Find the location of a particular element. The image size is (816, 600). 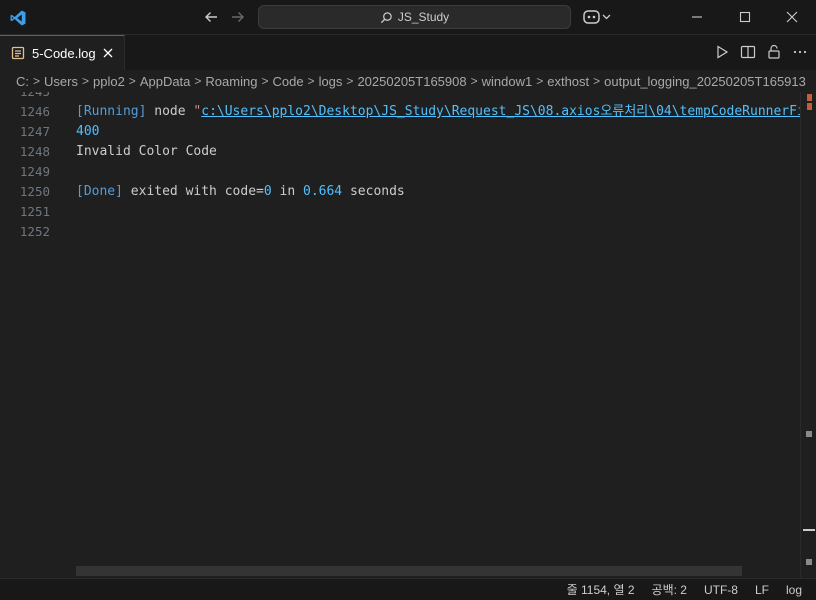

breadcrumb-item: Roaming is located at coordinates (231, 81).